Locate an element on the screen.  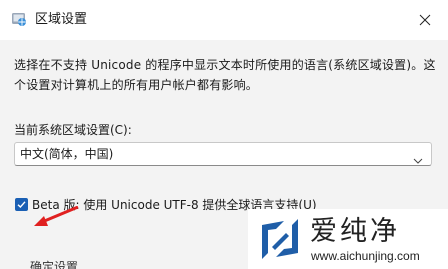
watermark: 爱纯净 www.aichunjing.com is located at coordinates (348, 239).